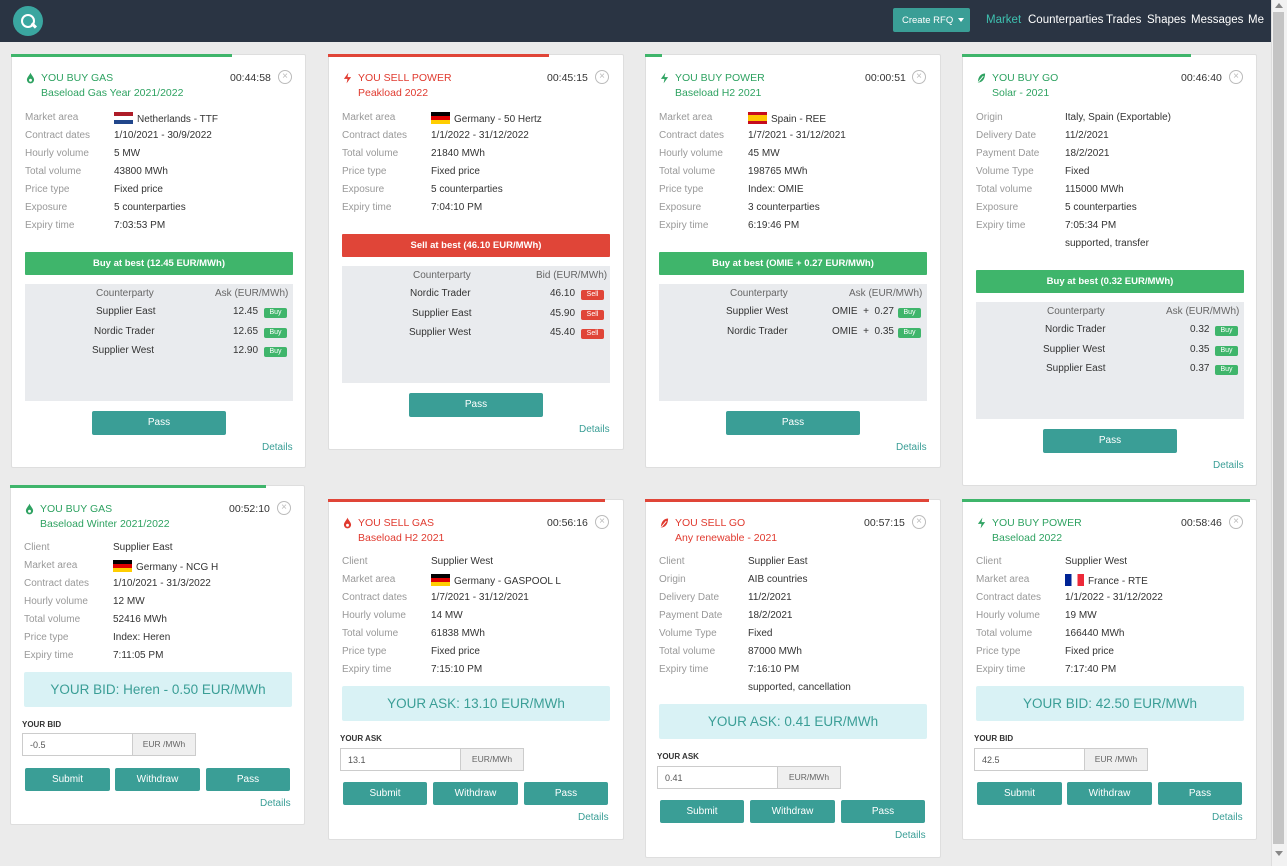 This screenshot has width=1287, height=866. What do you see at coordinates (150, 207) in the screenshot?
I see `info-value: 5 counterparties` at bounding box center [150, 207].